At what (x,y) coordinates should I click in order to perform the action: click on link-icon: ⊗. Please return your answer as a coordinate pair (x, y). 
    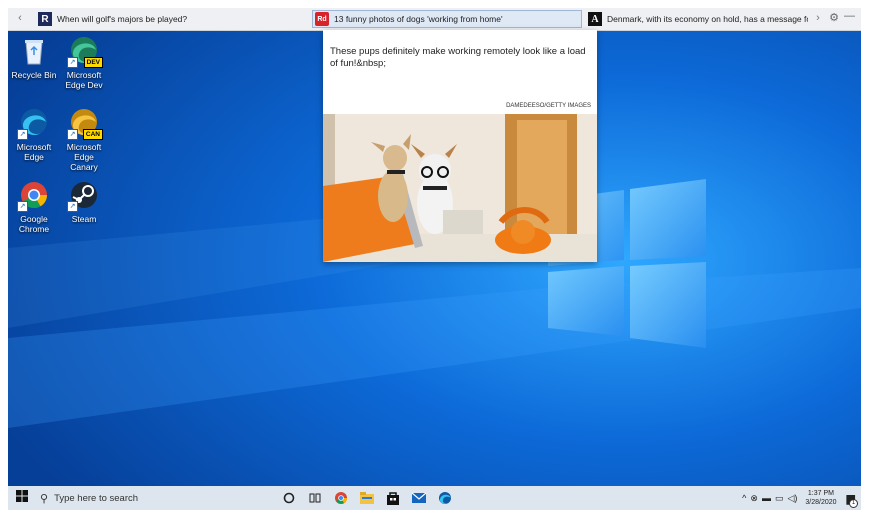
    Looking at the image, I should click on (754, 498).